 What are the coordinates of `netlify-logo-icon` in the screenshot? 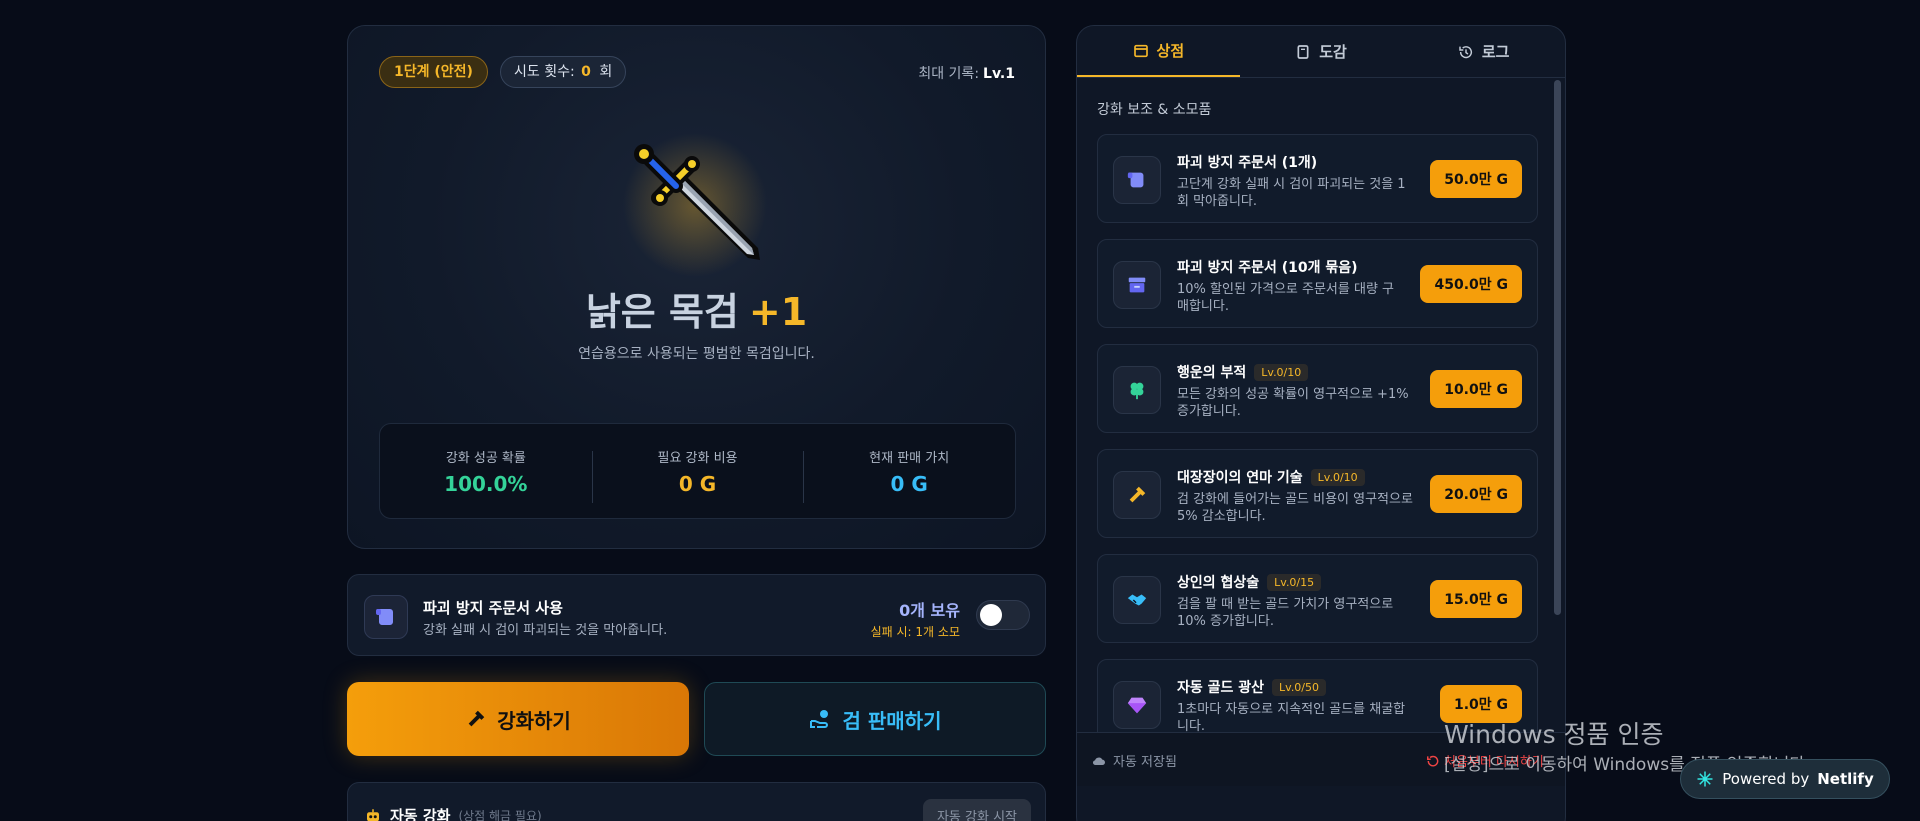 It's located at (1705, 779).